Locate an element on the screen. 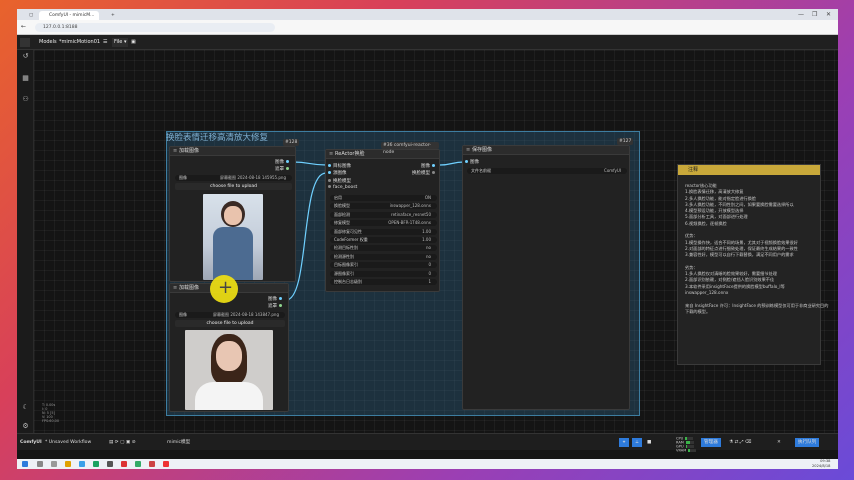  sidebar-toggle-icon: ⌖ is located at coordinates (624, 442).